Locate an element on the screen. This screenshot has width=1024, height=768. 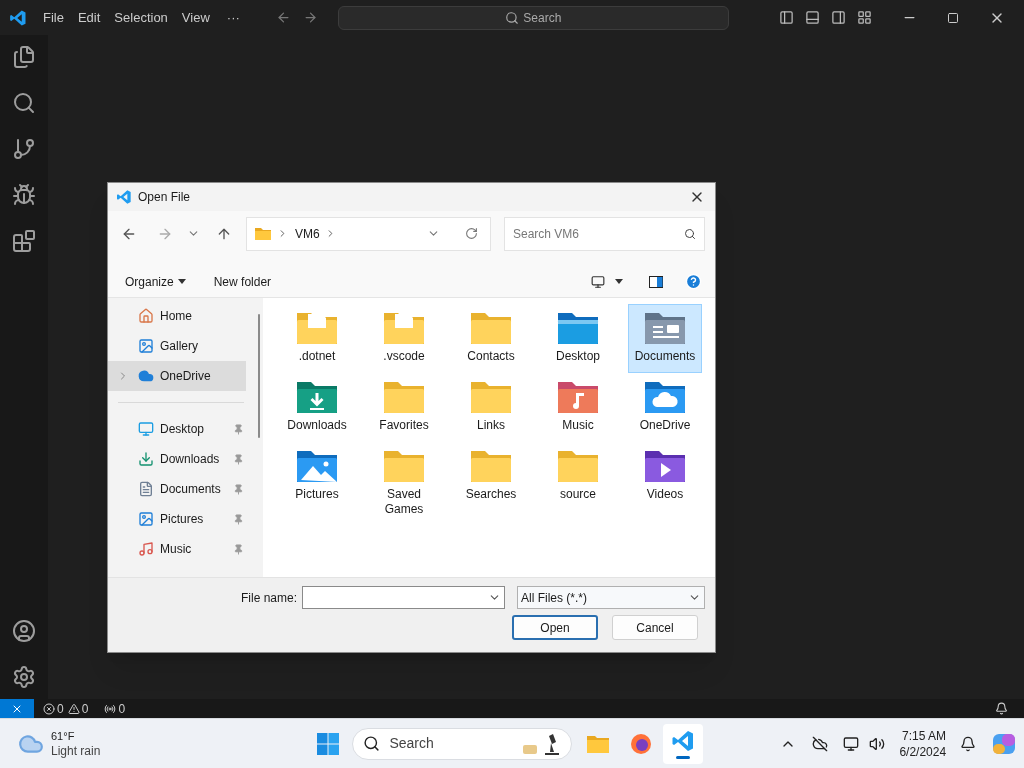
ports-count: 0 is located at coordinates (122, 708).